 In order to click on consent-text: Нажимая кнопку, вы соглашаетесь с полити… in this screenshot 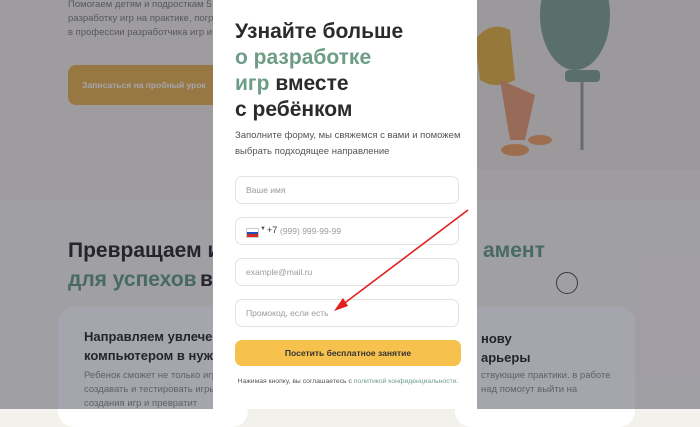, I will do `click(348, 381)`.